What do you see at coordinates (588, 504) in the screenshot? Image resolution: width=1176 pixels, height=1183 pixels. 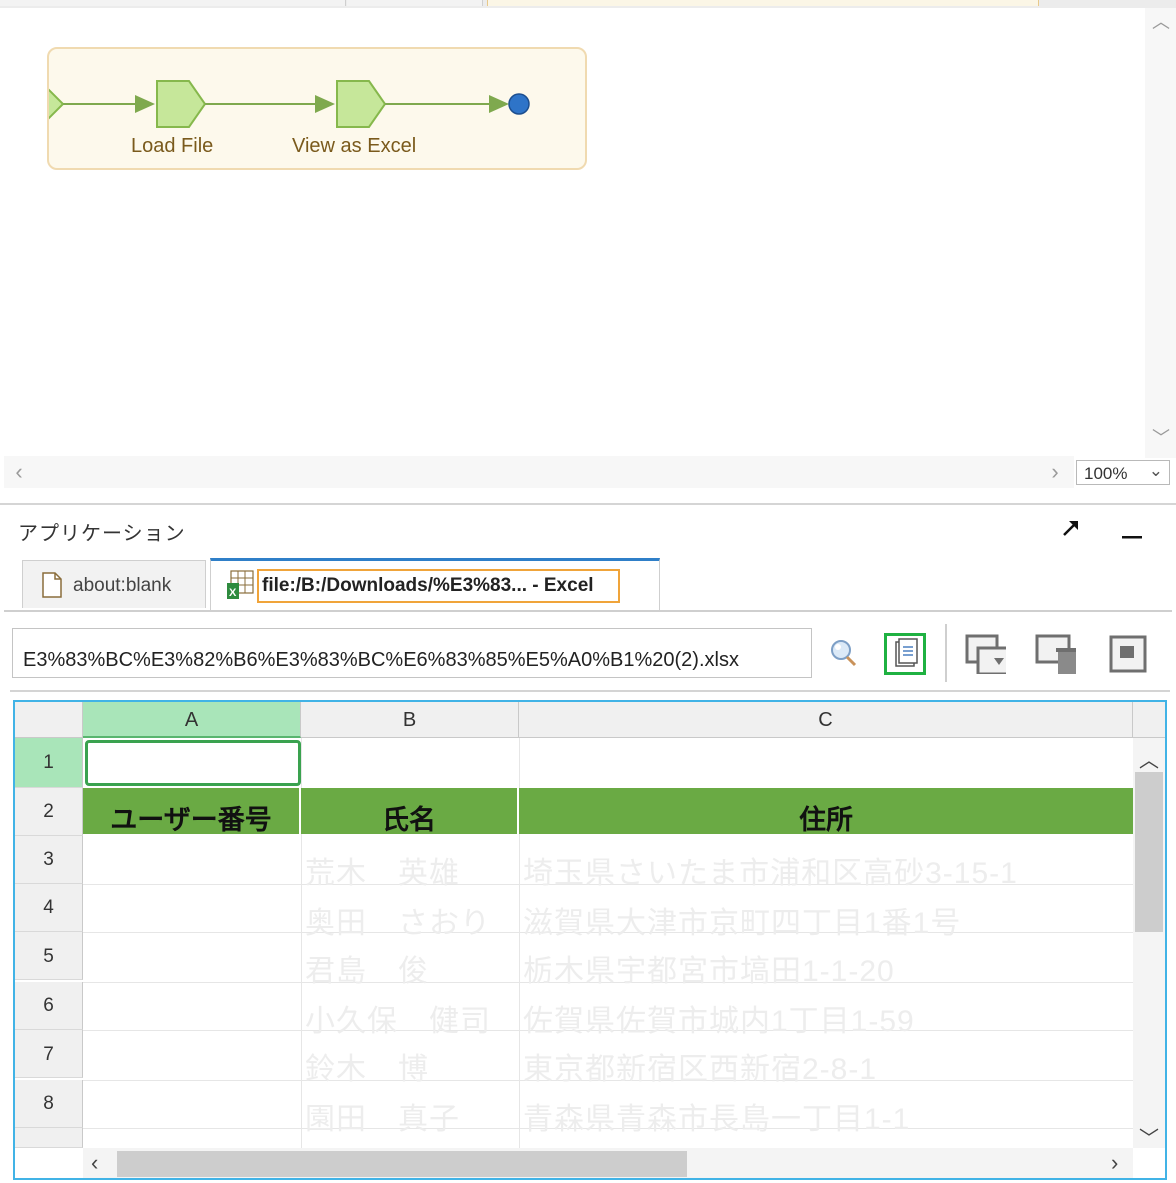 I see `panel-divider` at bounding box center [588, 504].